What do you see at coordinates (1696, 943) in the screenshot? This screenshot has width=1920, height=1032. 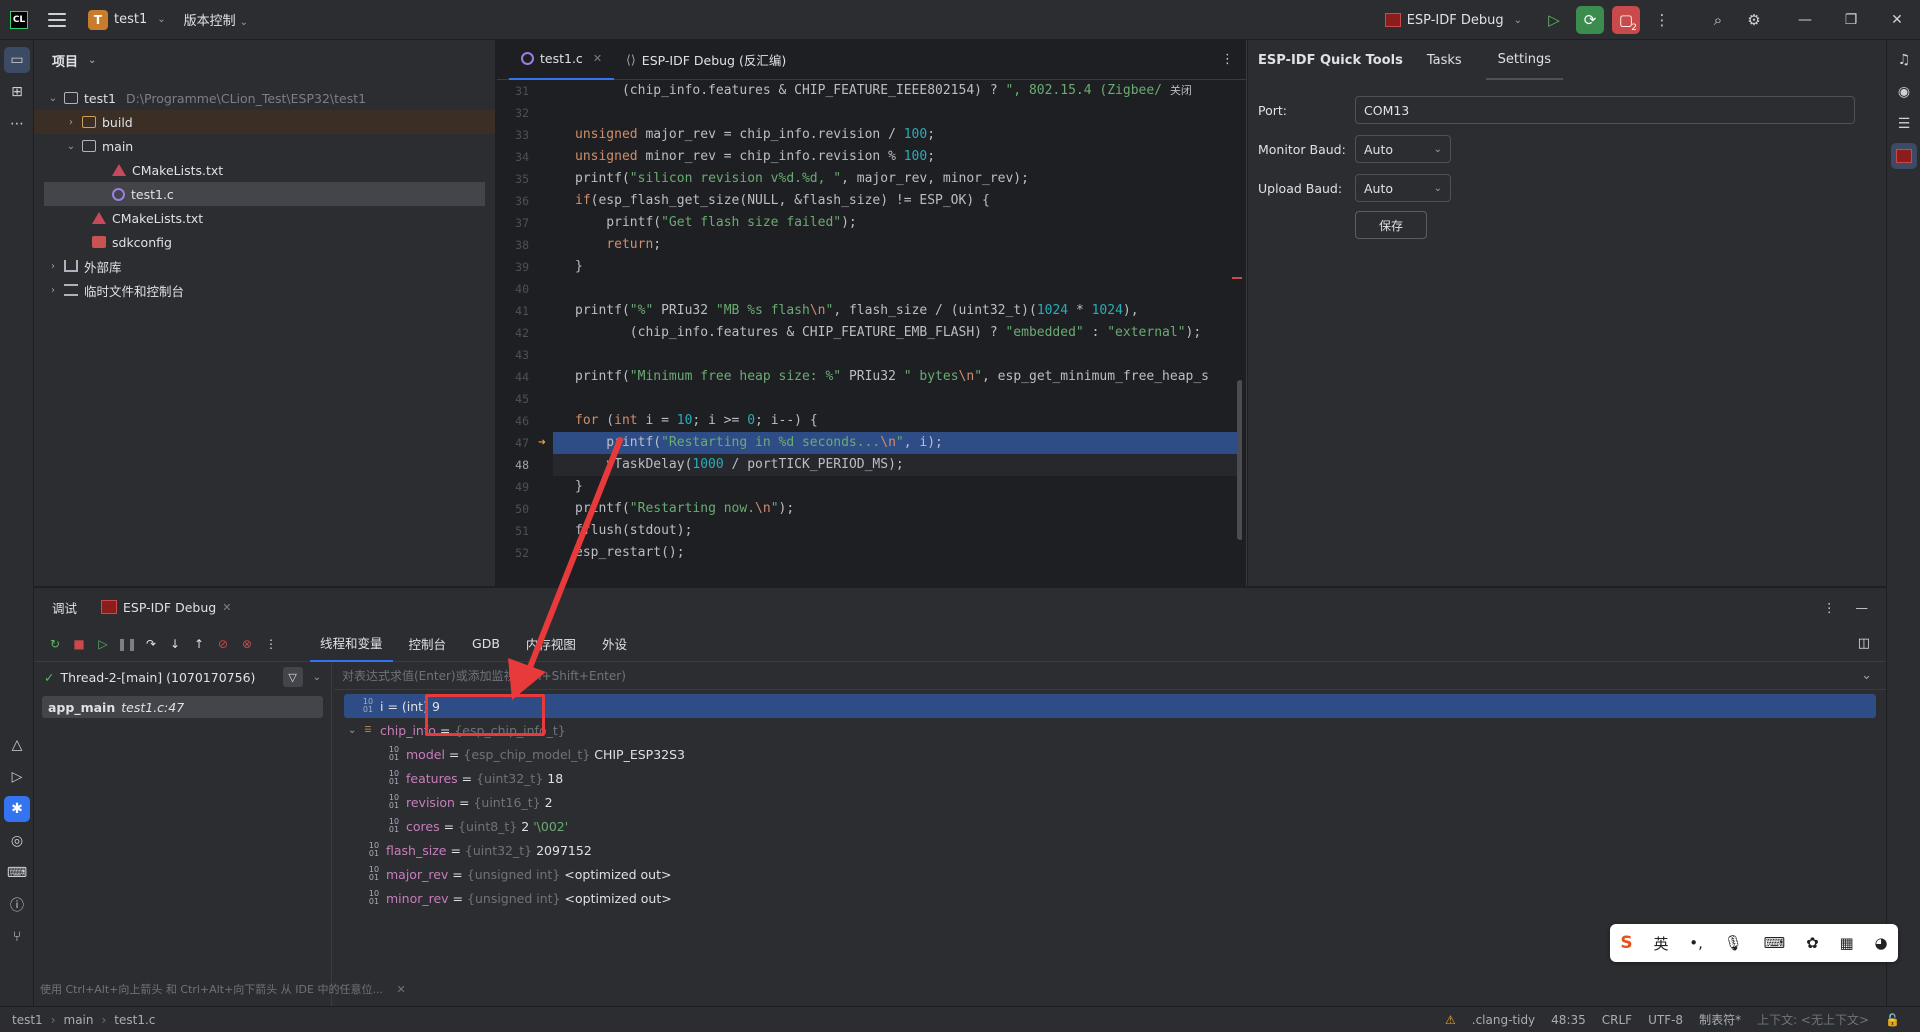 I see `ime-punctuation-toggle: •,` at bounding box center [1696, 943].